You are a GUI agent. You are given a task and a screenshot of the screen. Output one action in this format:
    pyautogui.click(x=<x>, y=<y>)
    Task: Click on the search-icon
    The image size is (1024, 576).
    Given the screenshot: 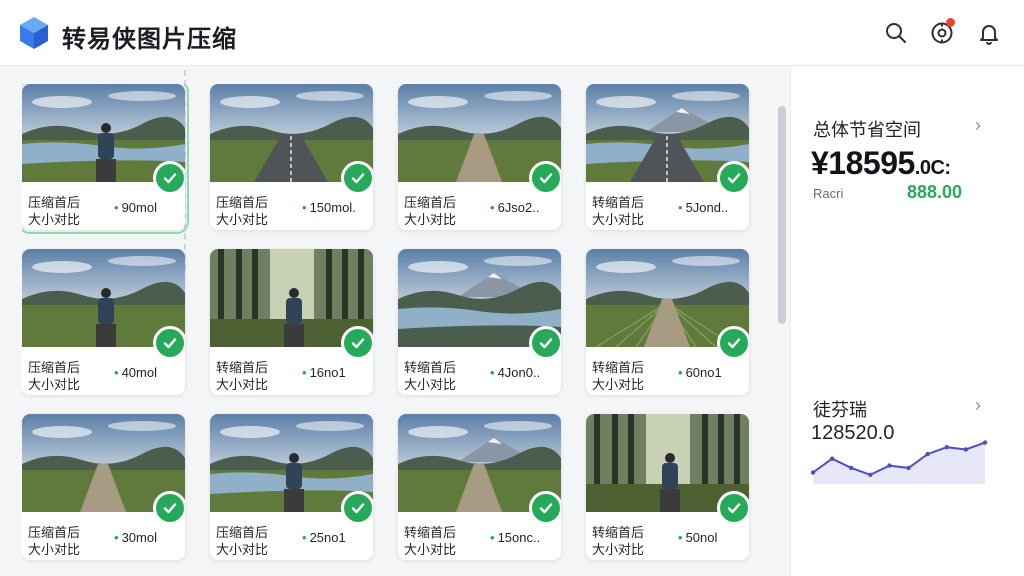 What is the action you would take?
    pyautogui.click(x=896, y=33)
    